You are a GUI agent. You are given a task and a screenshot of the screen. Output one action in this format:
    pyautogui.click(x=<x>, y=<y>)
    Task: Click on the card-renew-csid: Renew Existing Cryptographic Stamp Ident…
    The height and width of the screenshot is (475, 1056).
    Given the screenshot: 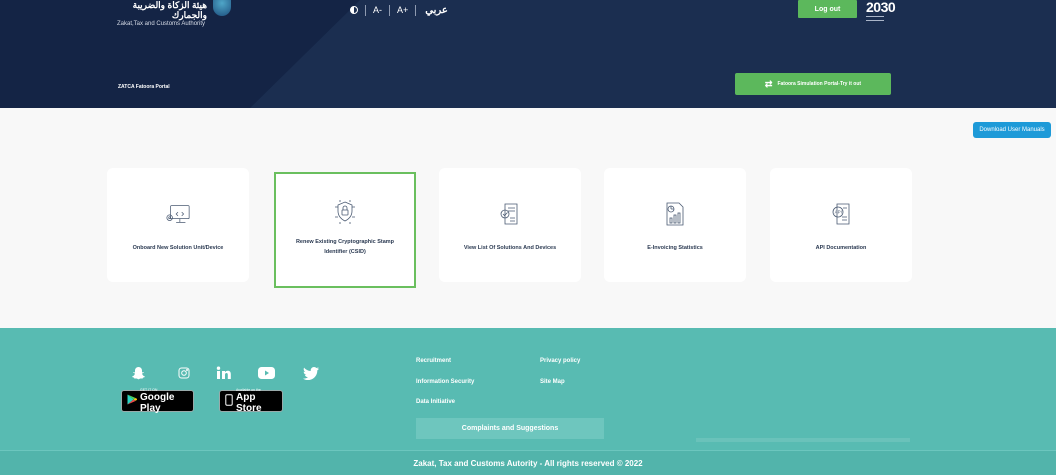 What is the action you would take?
    pyautogui.click(x=345, y=230)
    